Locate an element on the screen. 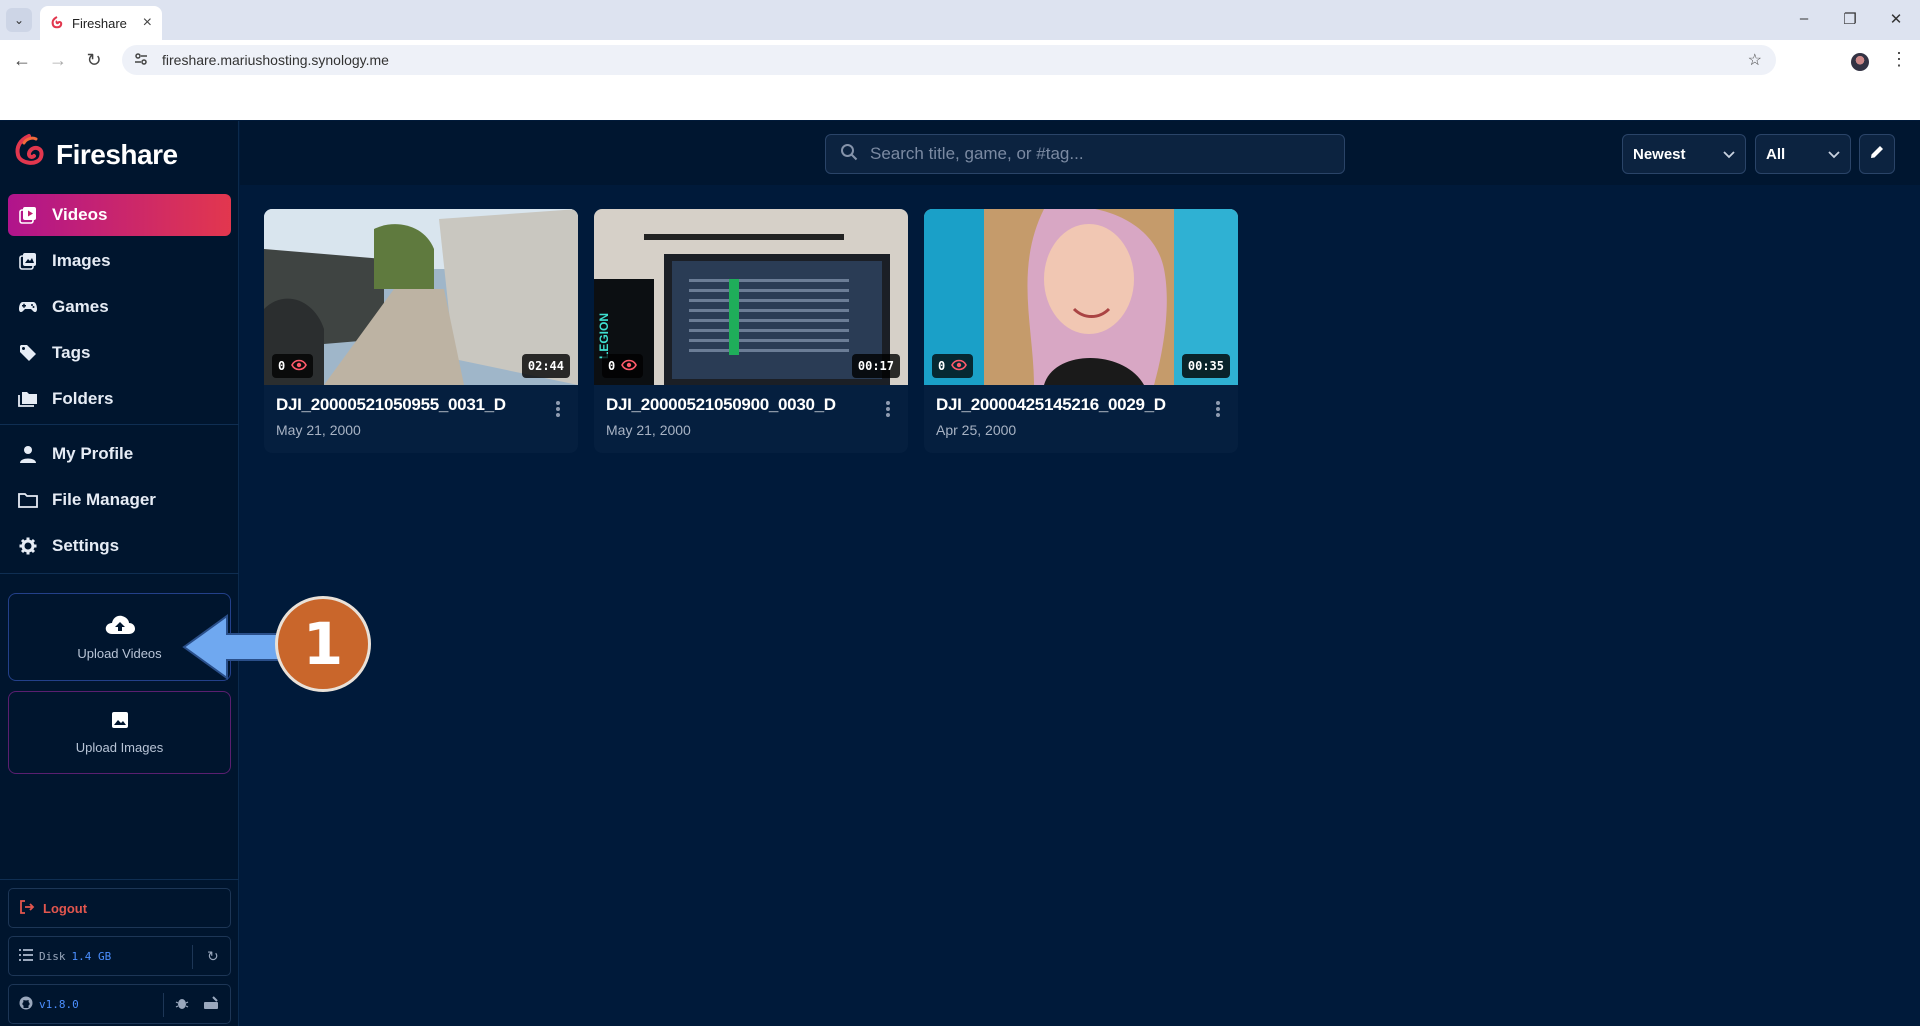 Image resolution: width=1920 pixels, height=1026 pixels. profile-avatar is located at coordinates (1860, 62).